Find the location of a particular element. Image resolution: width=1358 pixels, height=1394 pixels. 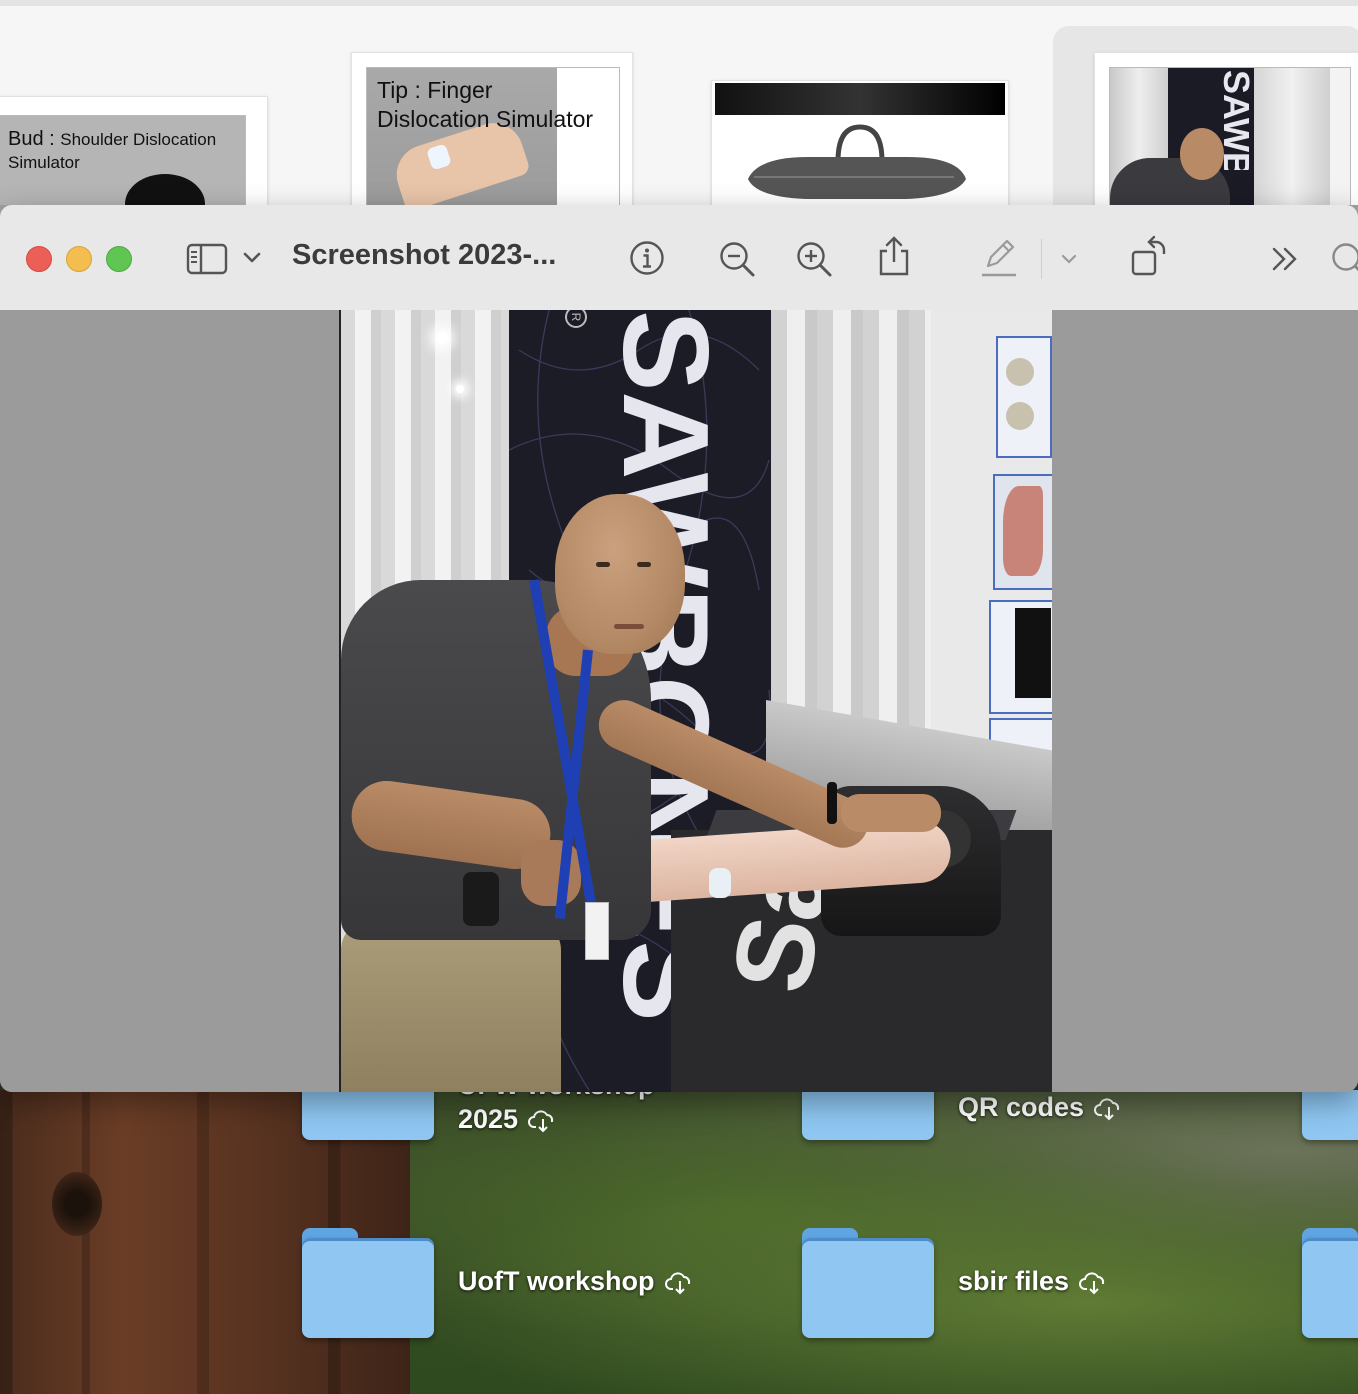

thumbnail-carry-bag is located at coordinates (860, 145).